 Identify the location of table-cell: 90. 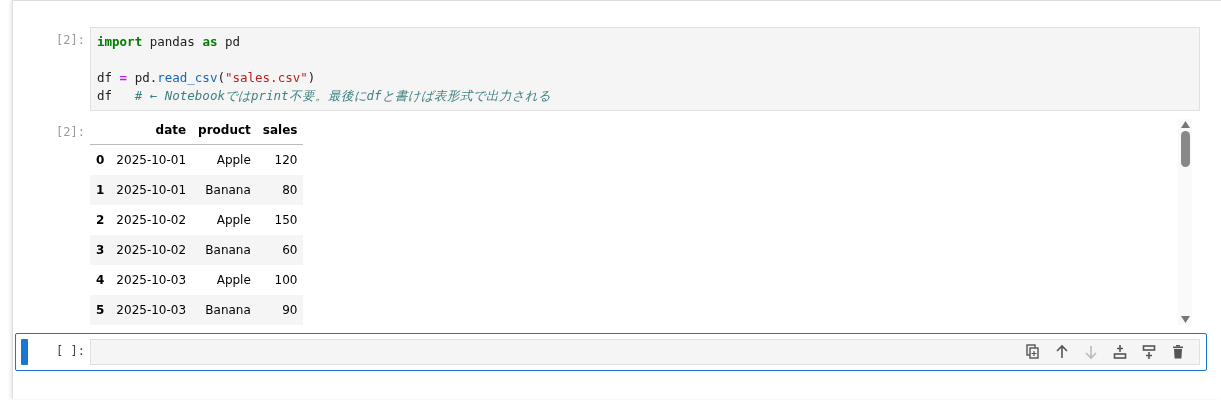
(280, 310).